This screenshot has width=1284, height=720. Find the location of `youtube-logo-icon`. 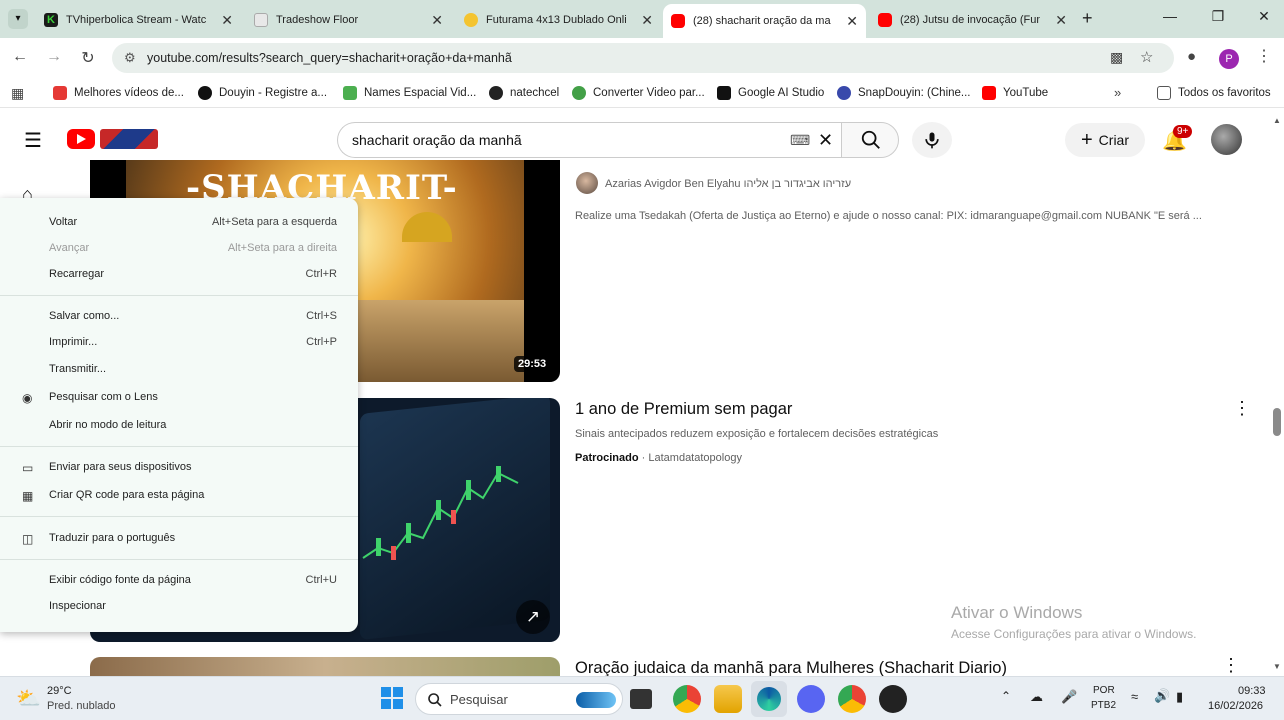

youtube-logo-icon is located at coordinates (81, 139).